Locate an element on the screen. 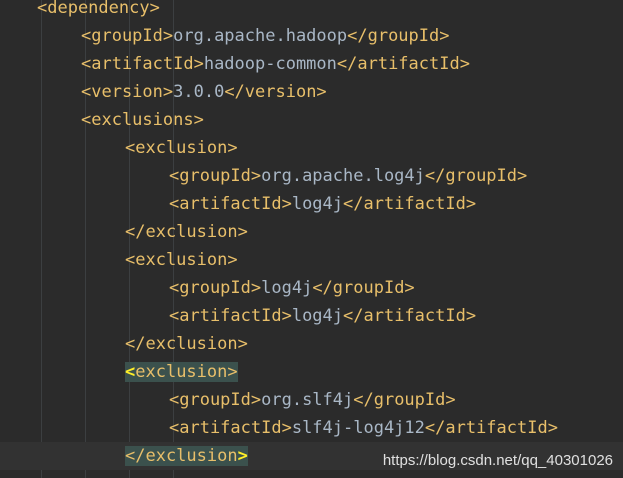 The image size is (623, 478). xml-closing-tag: </version> is located at coordinates (275, 92).